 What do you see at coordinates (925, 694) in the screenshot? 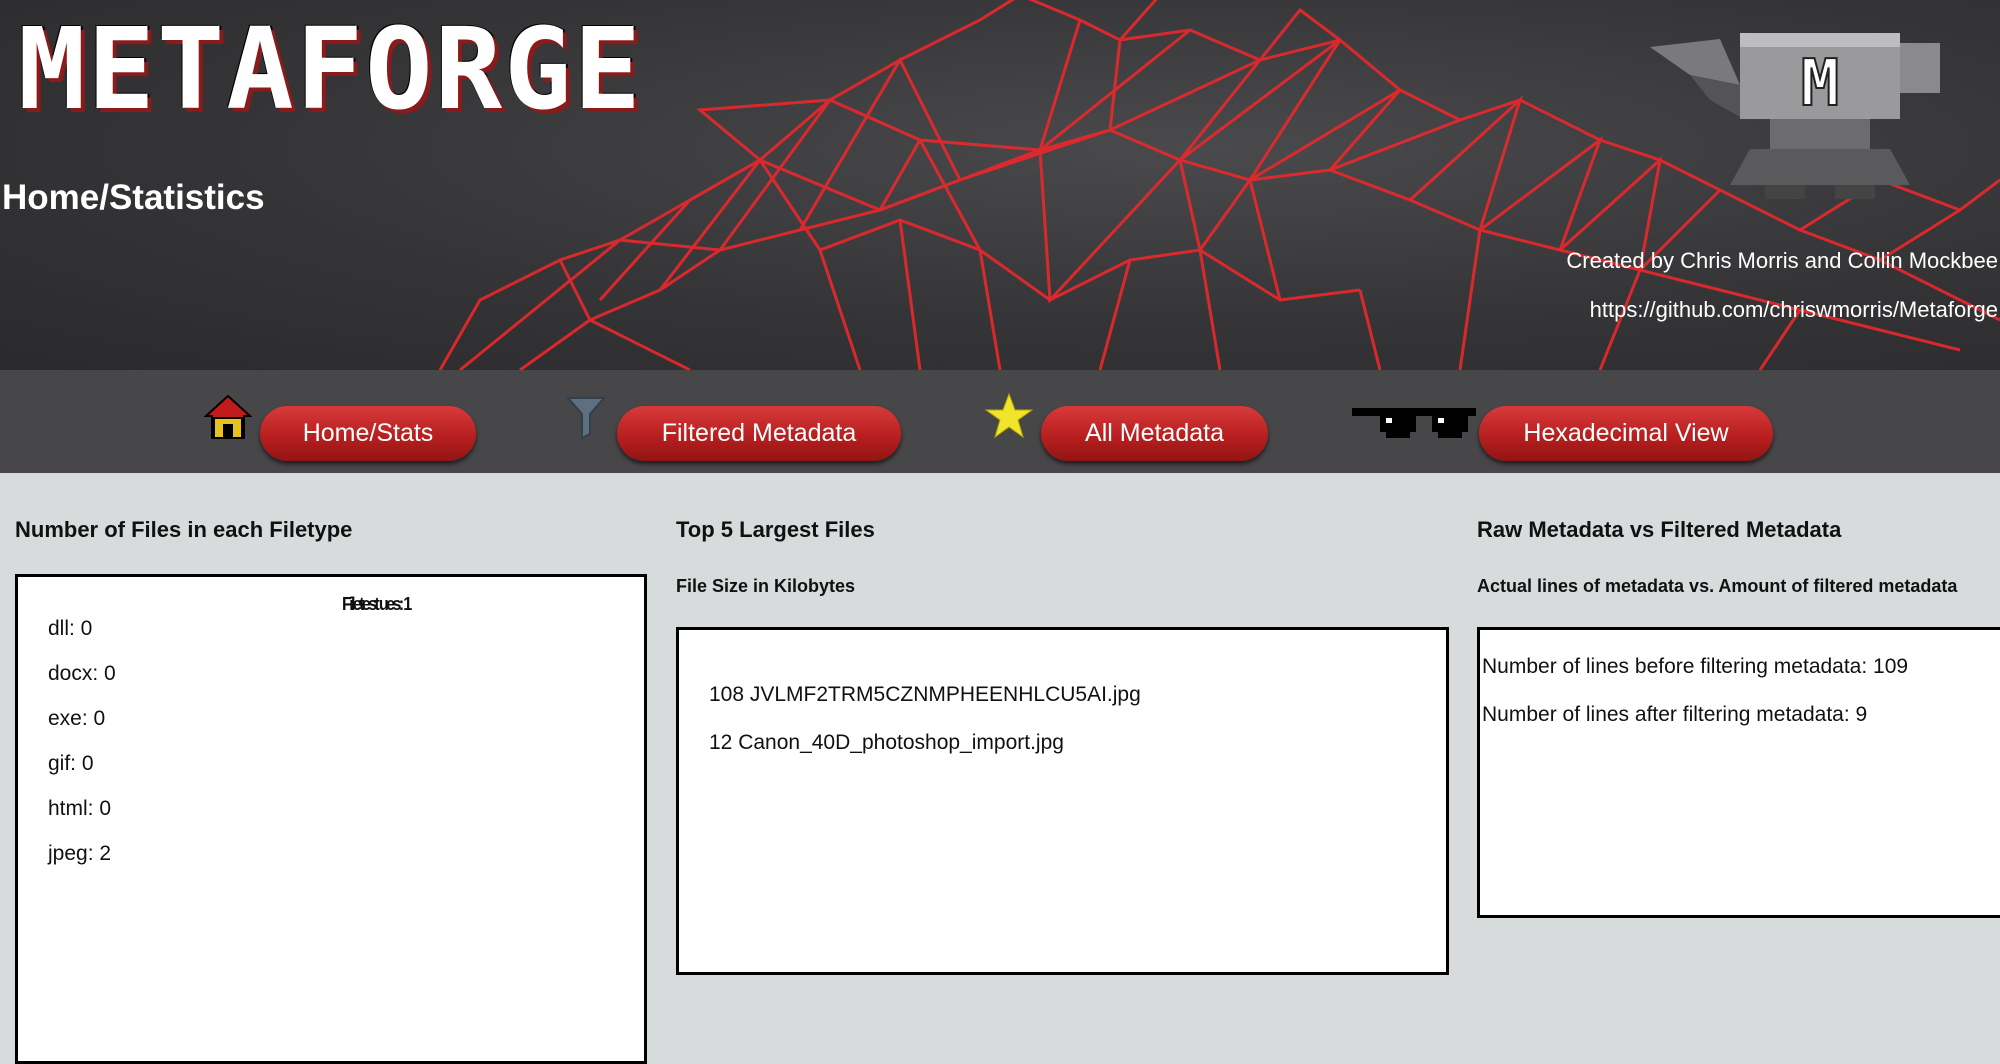
I see `largest-file-item: 108 JVLMF2TRM5CZNMPHEENHLCU5AI.jpg` at bounding box center [925, 694].